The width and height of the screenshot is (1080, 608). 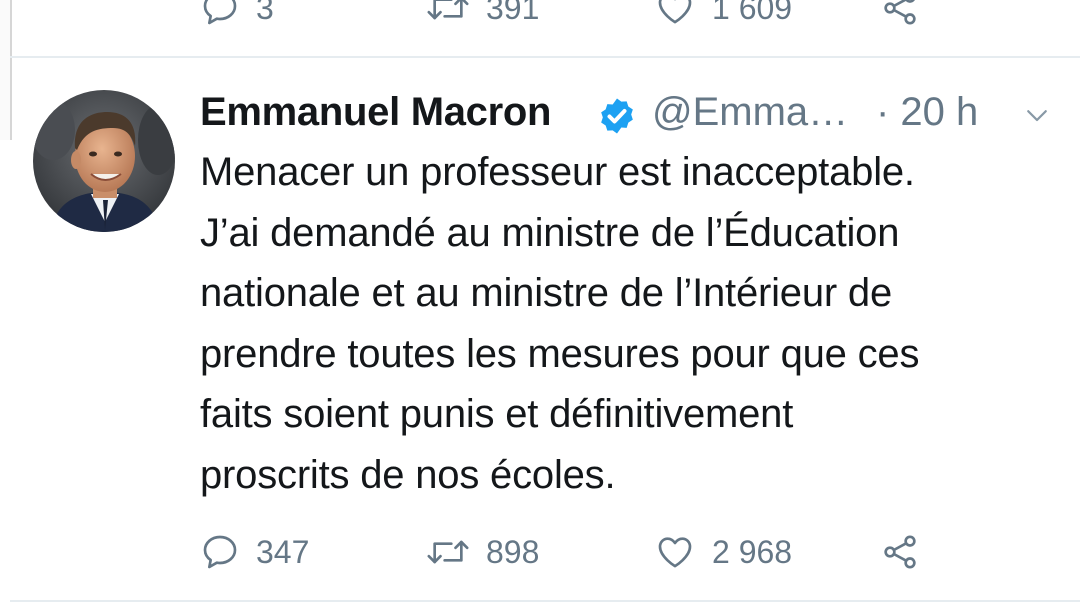 What do you see at coordinates (927, 112) in the screenshot?
I see `tweet-timestamp: · 20 h` at bounding box center [927, 112].